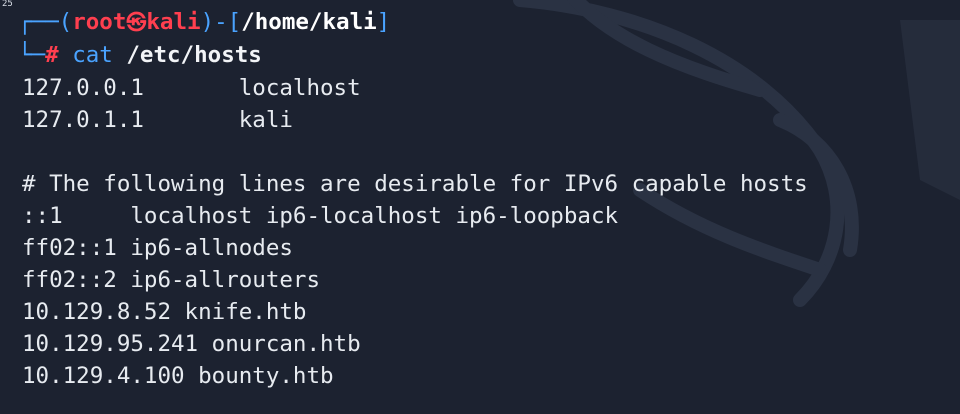 The width and height of the screenshot is (960, 414). Describe the element at coordinates (383, 22) in the screenshot. I see `prompt-bracket-close: ]` at that location.